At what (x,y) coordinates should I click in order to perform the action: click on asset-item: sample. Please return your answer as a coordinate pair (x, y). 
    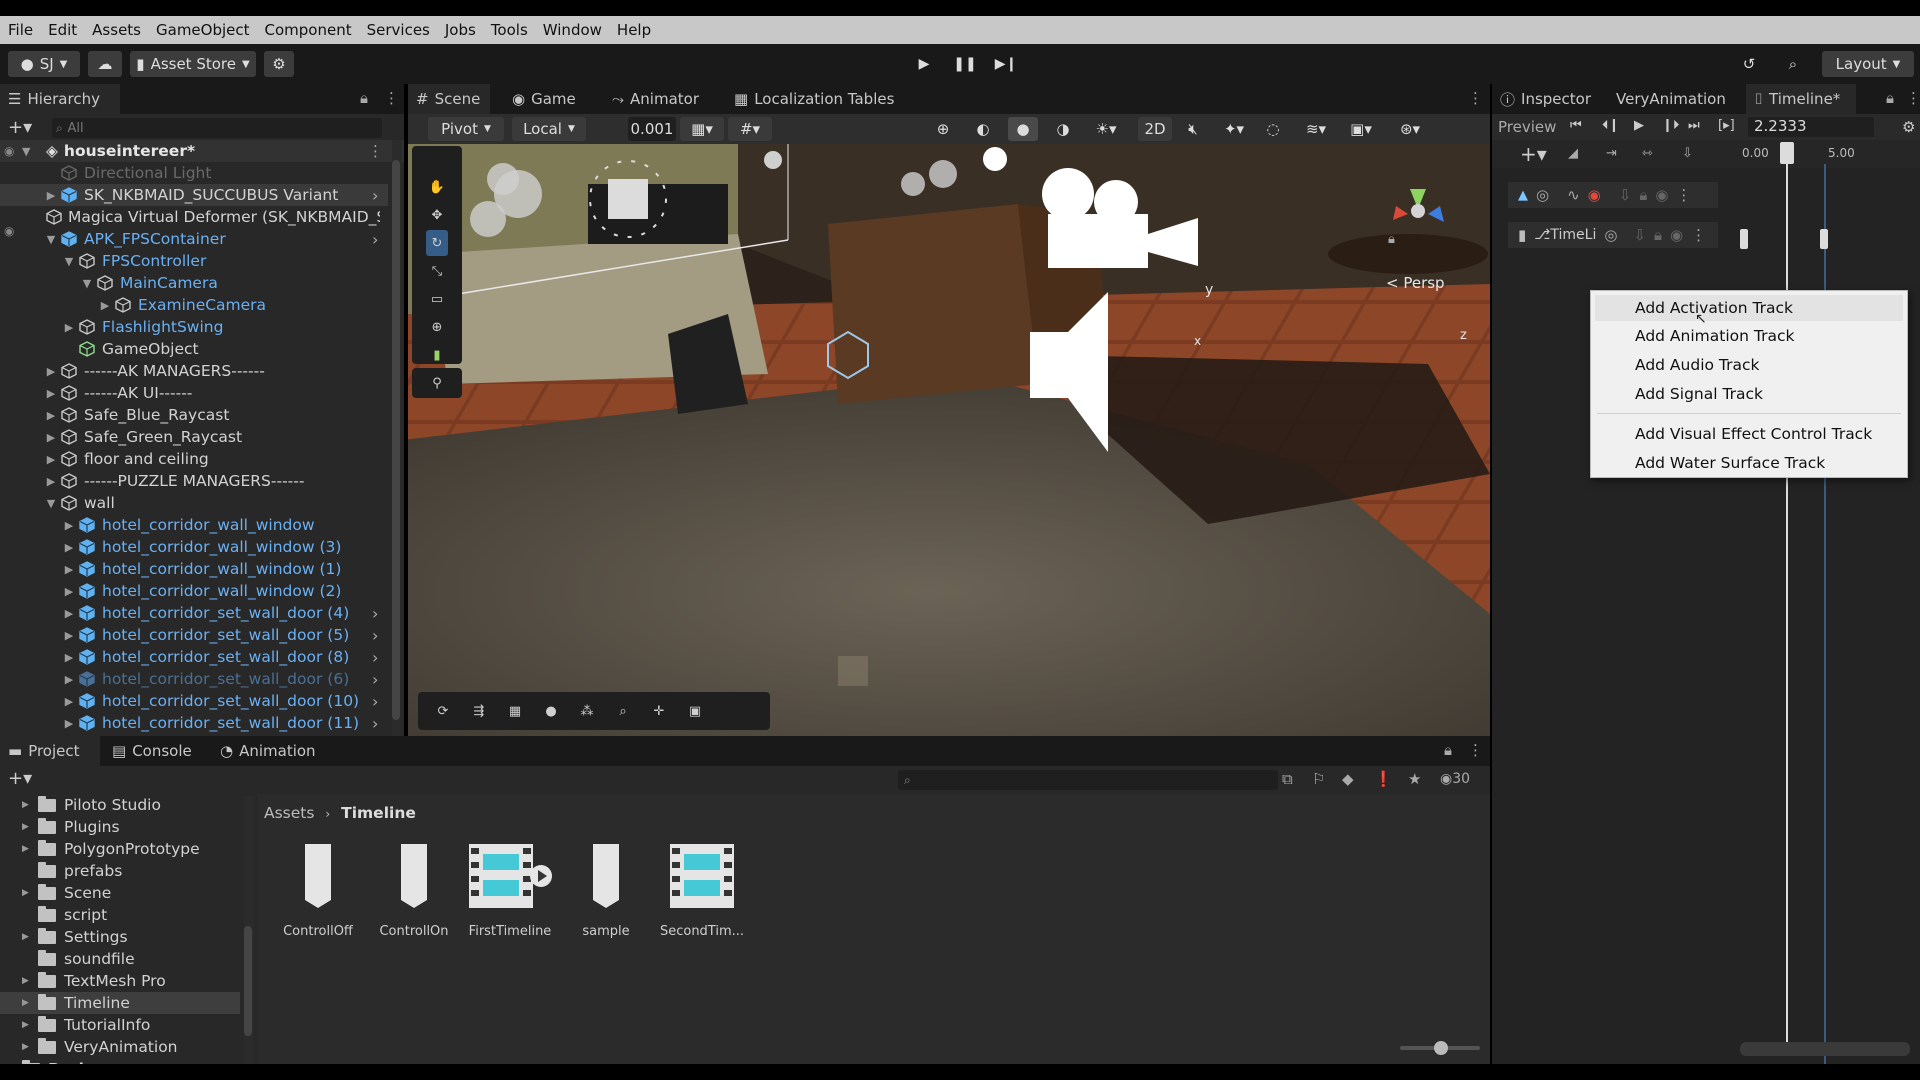
    Looking at the image, I should click on (606, 890).